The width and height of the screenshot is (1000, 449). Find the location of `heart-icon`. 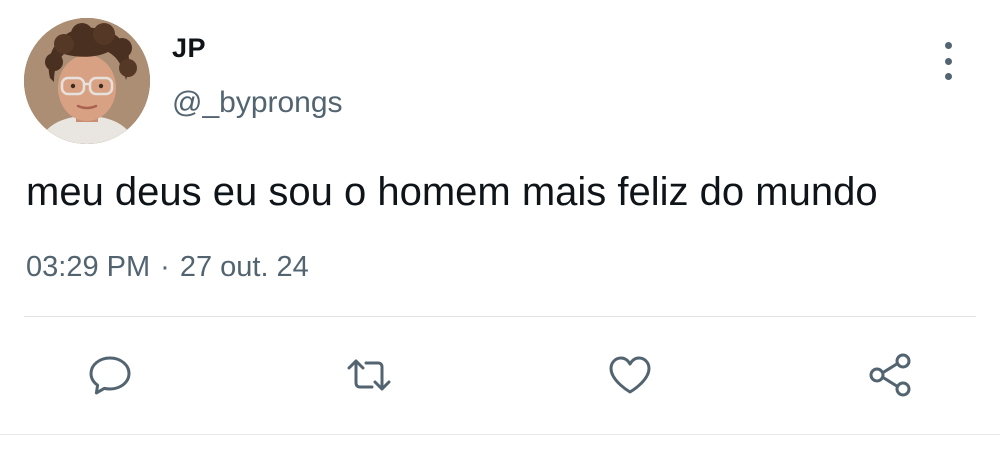

heart-icon is located at coordinates (630, 375).